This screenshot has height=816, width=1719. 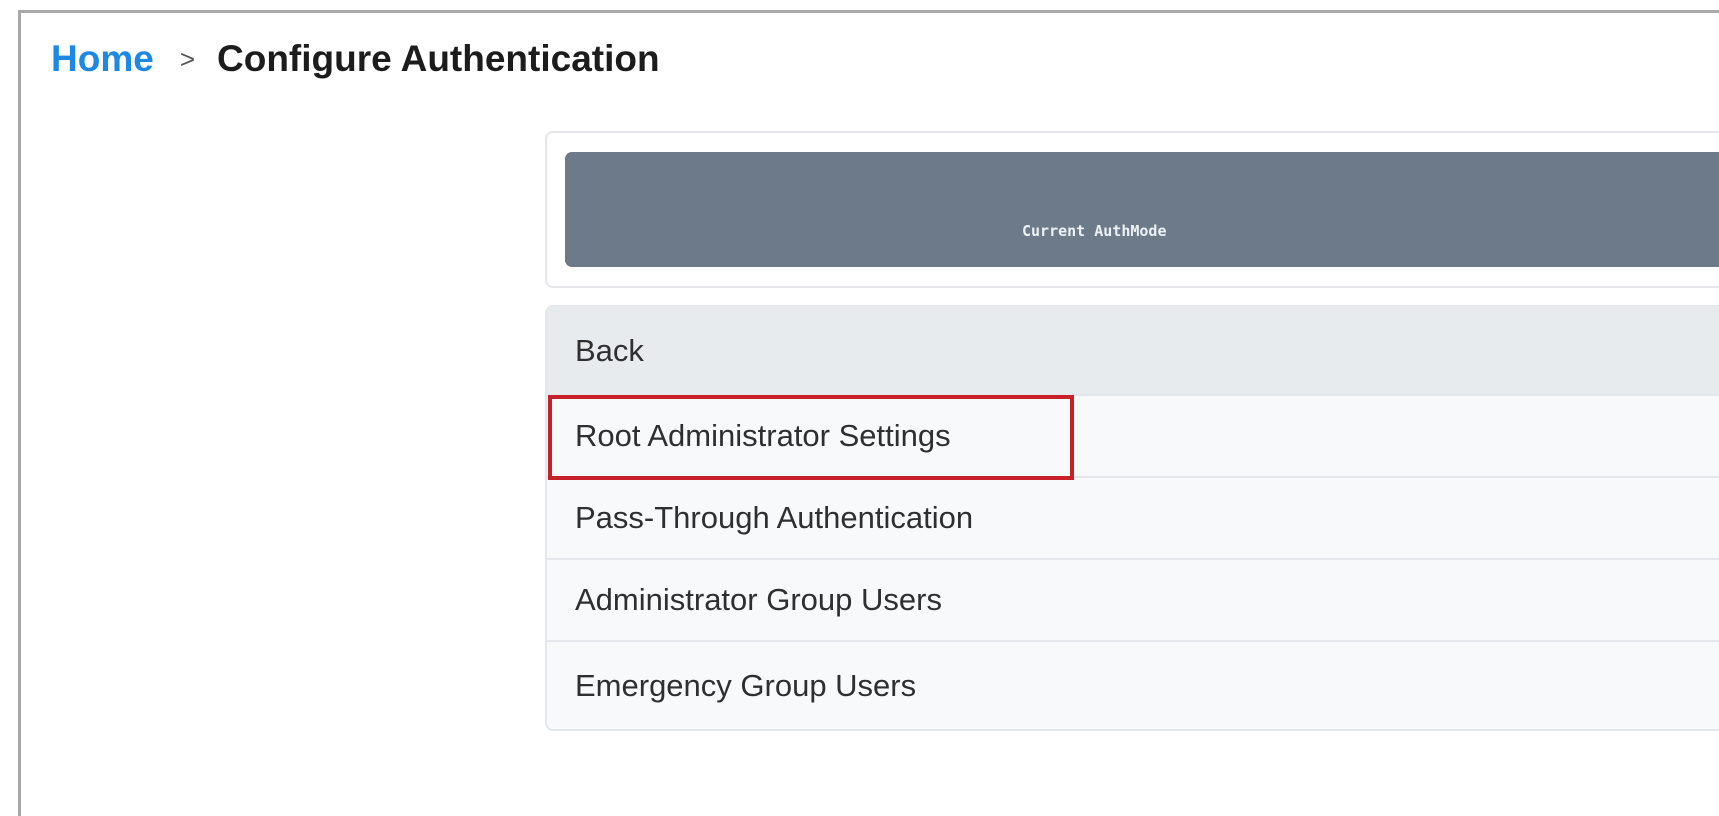 What do you see at coordinates (438, 58) in the screenshot?
I see `page-title: Configure Authentication` at bounding box center [438, 58].